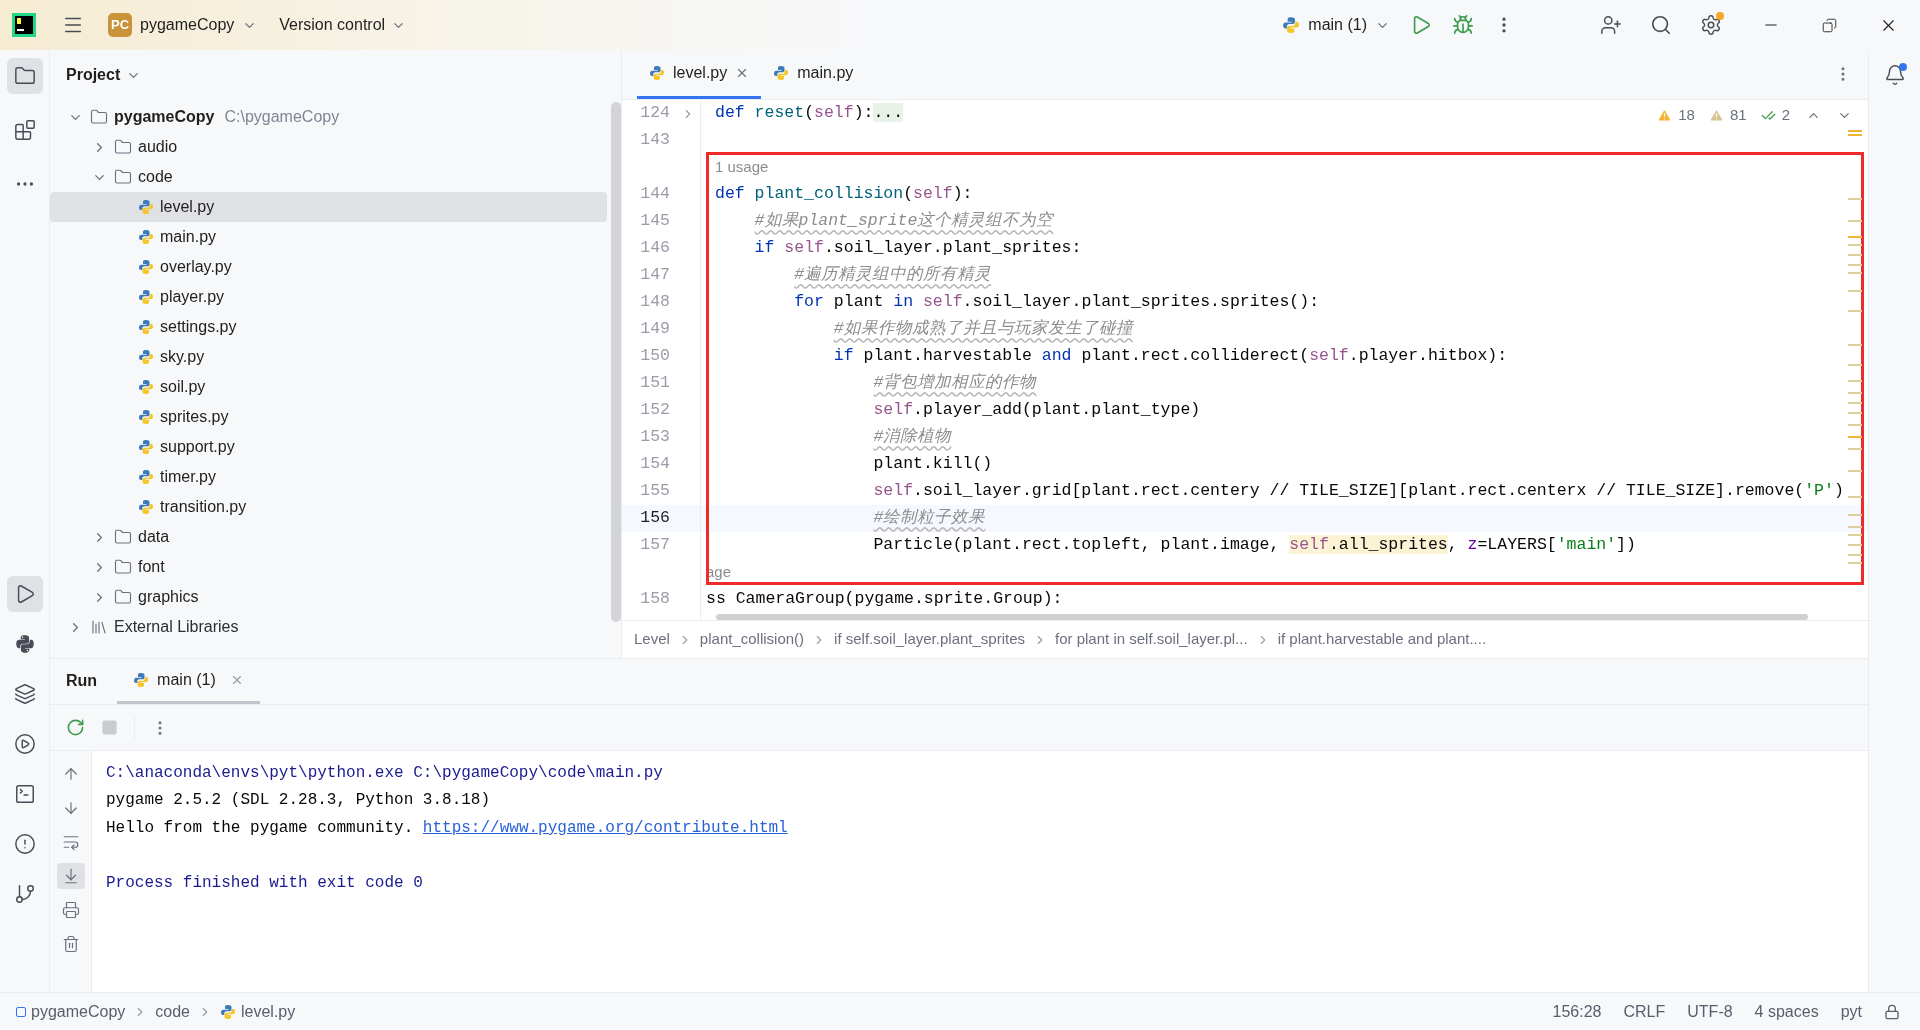 The width and height of the screenshot is (1920, 1030). I want to click on terminal-icon, so click(24, 794).